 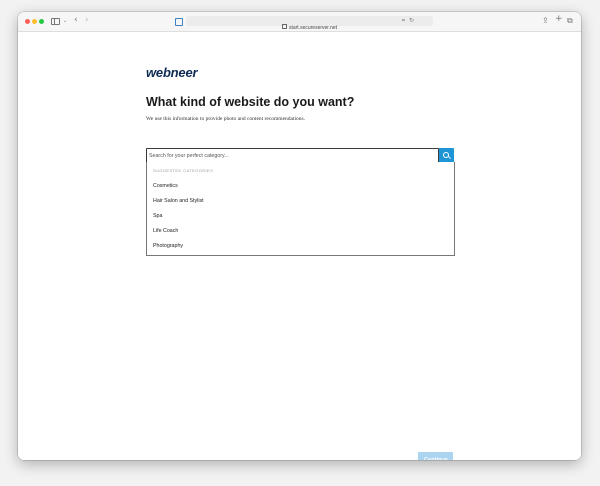 I want to click on url-text: start.secureserver.net, so click(x=313, y=28).